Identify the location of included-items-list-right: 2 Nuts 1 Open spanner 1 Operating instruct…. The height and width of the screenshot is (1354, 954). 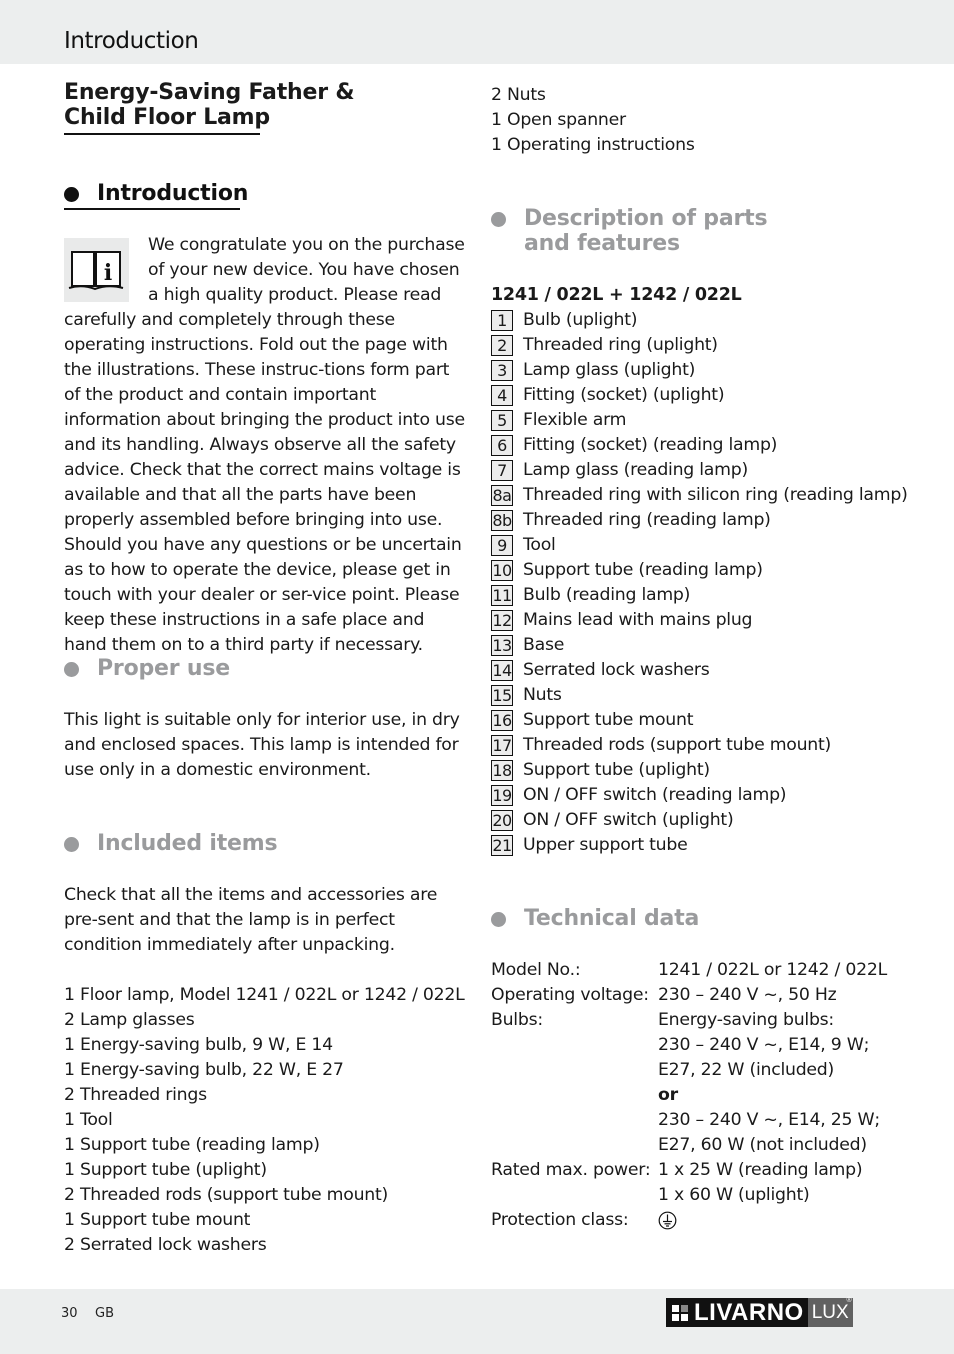
(593, 120).